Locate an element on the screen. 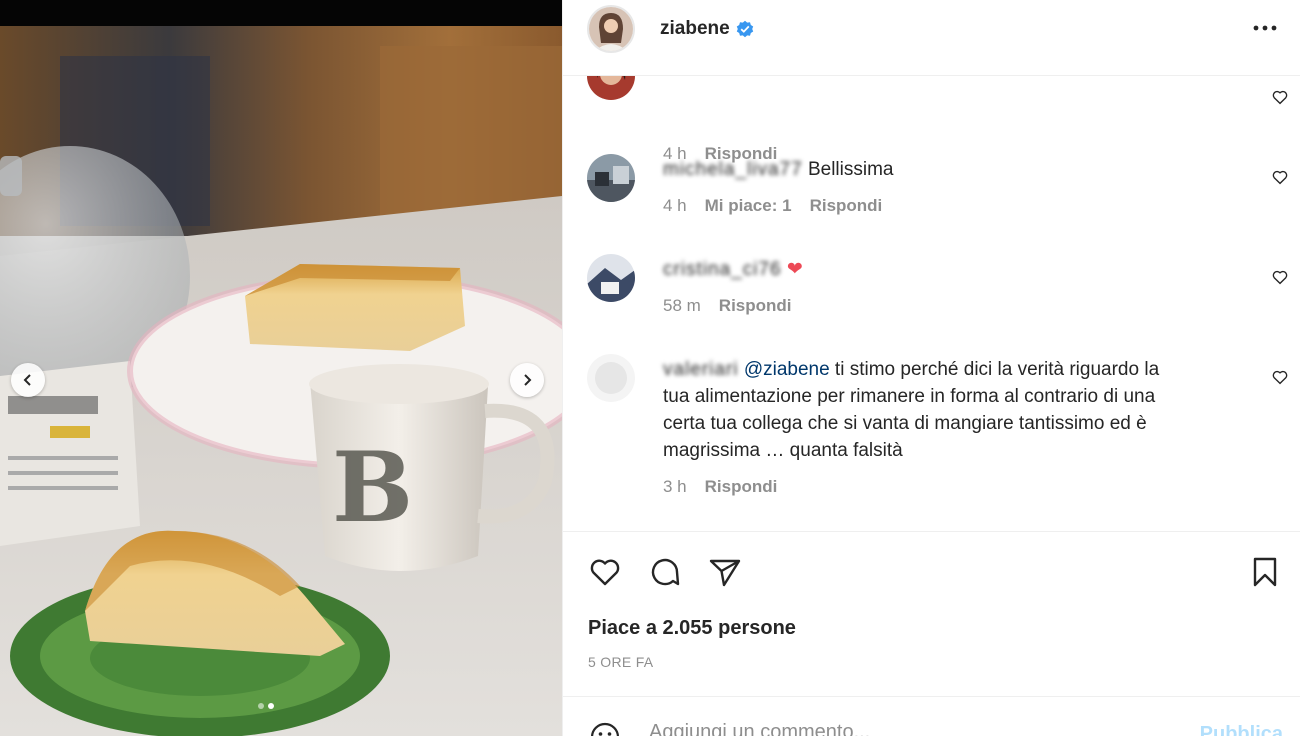 This screenshot has width=1300, height=736. bookmark-icon is located at coordinates (1265, 572).